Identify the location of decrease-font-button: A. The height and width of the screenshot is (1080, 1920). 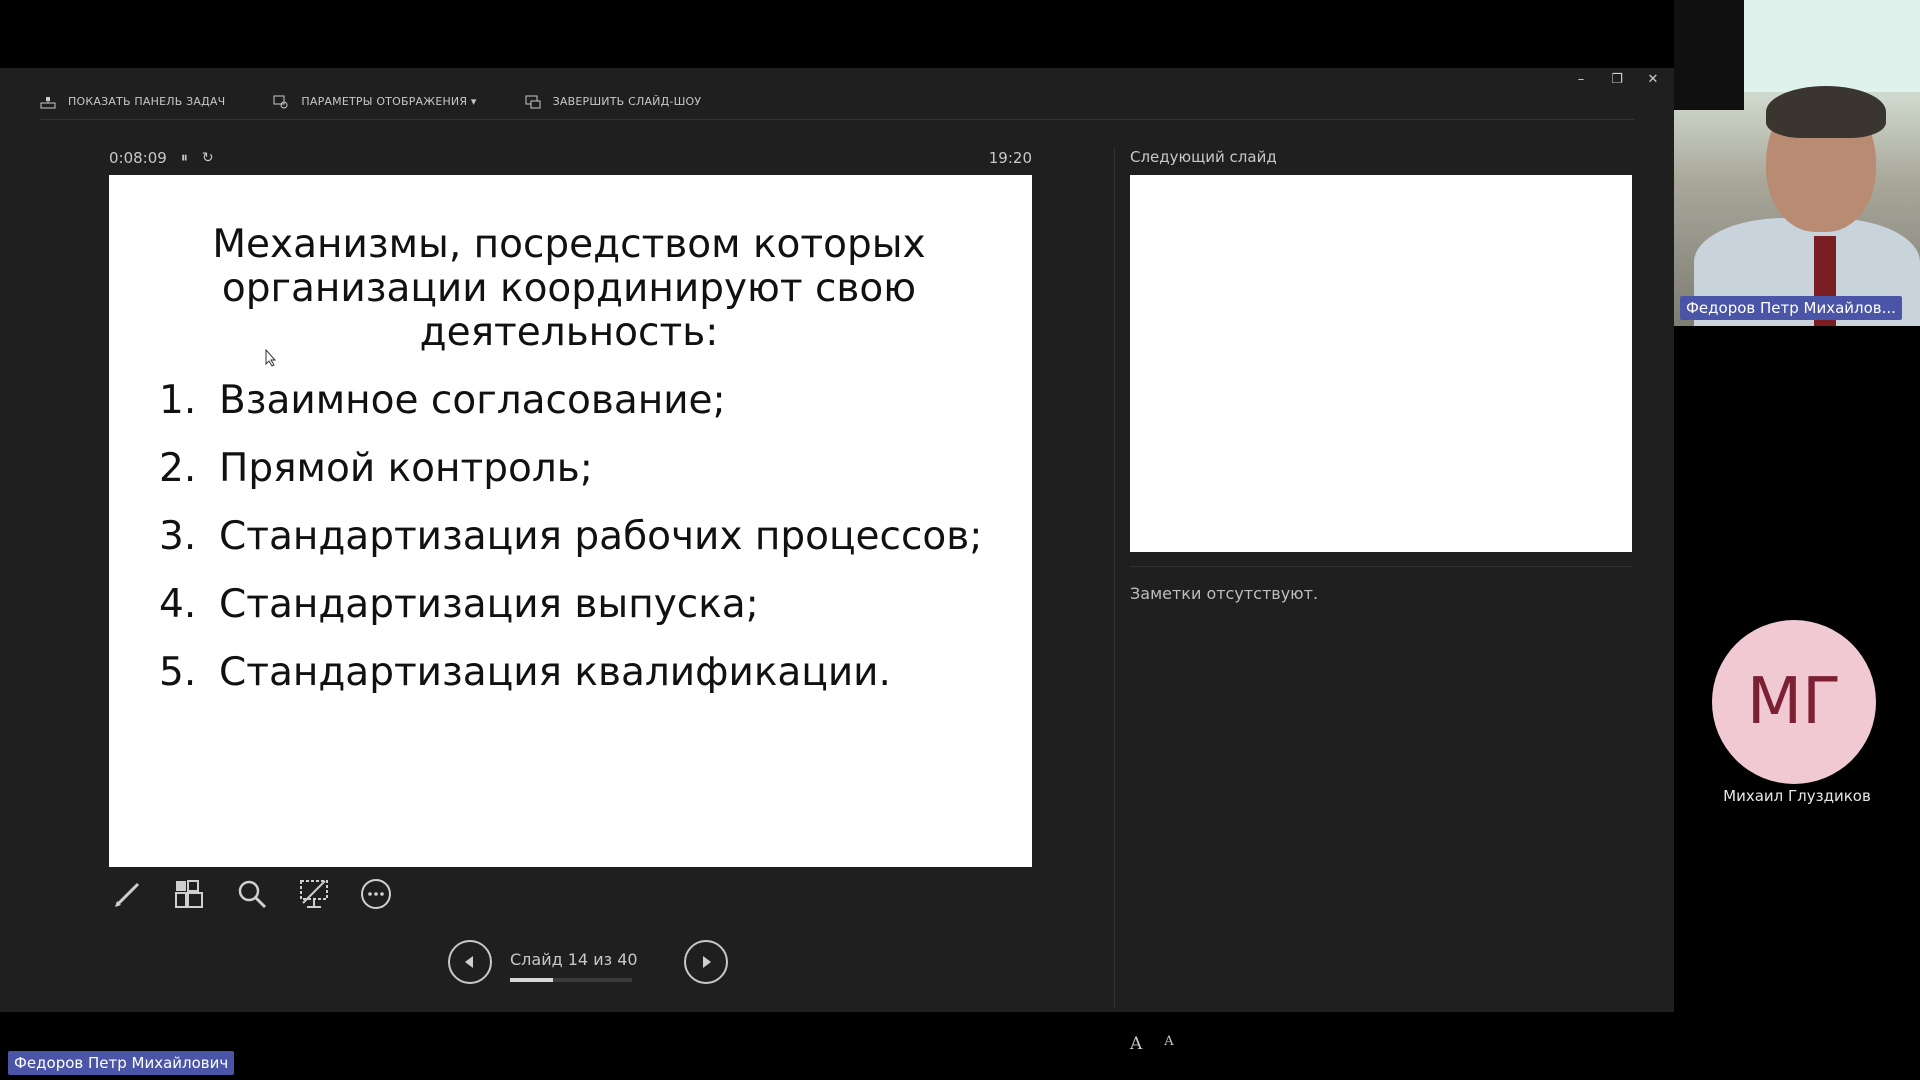
(1168, 1044).